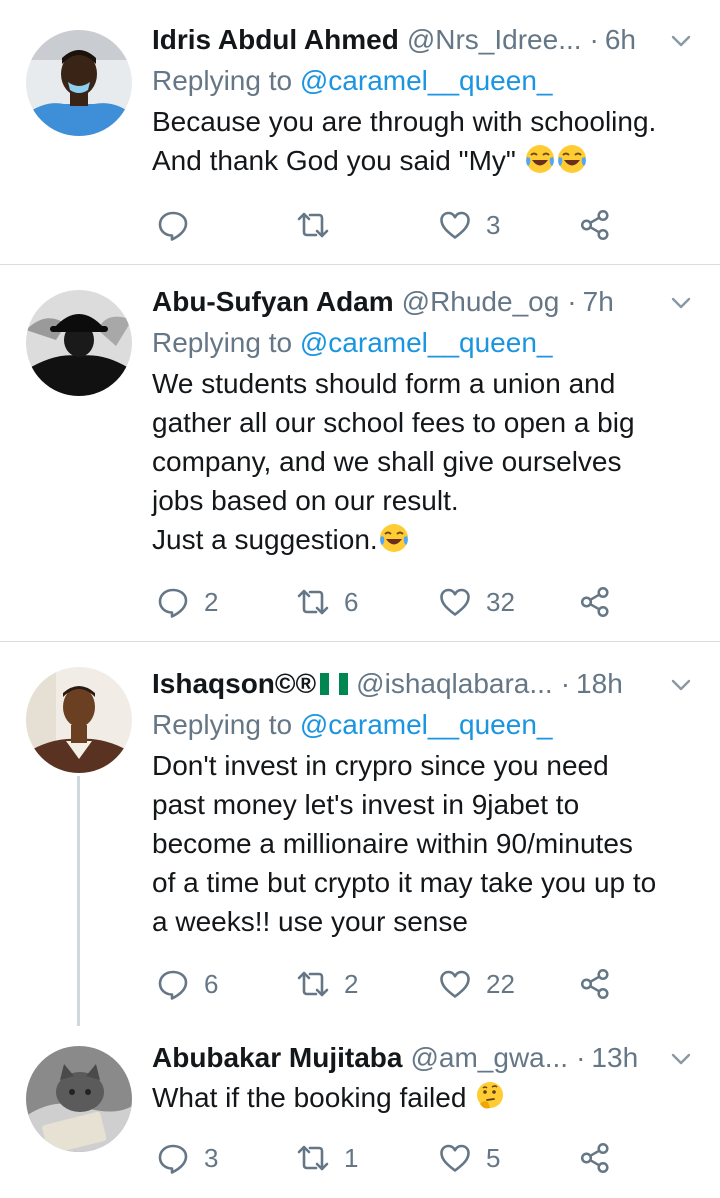 This screenshot has width=720, height=1198. I want to click on tweet-actions: 3 1 5, so click(387, 1158).